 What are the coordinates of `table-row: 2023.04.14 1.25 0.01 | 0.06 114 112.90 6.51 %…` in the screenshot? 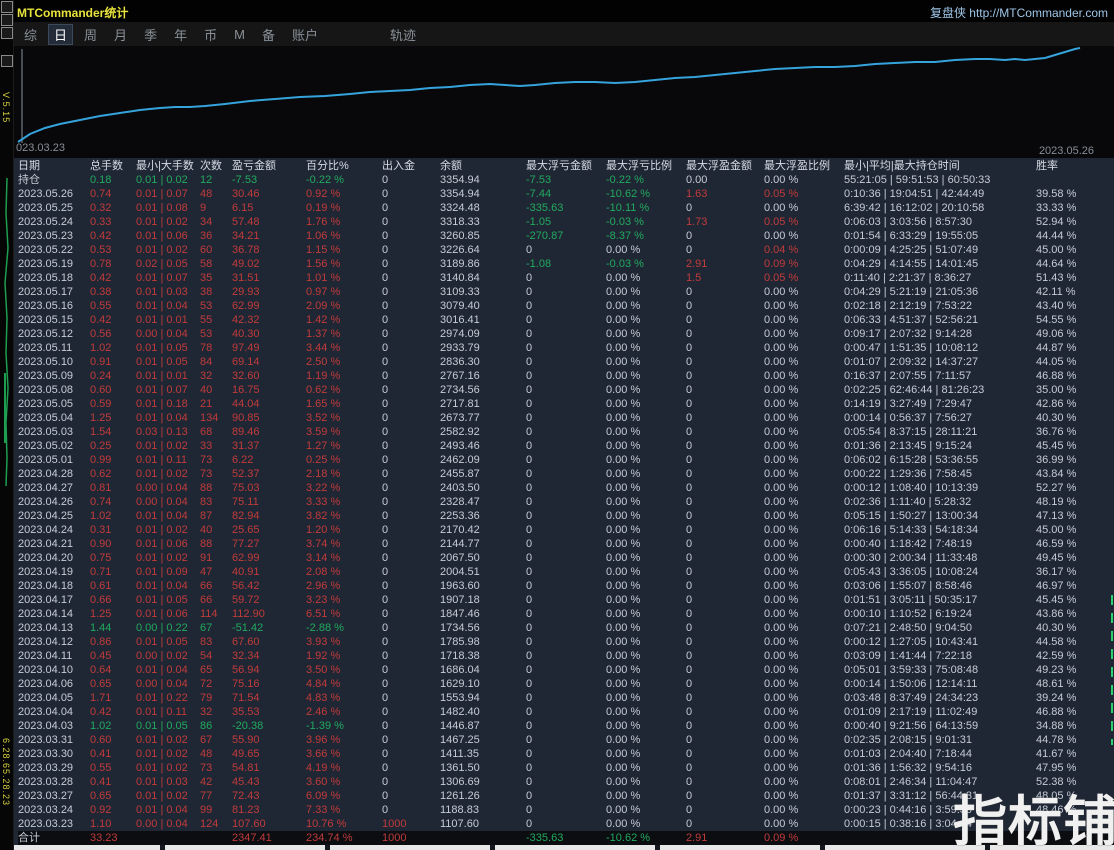 It's located at (566, 614).